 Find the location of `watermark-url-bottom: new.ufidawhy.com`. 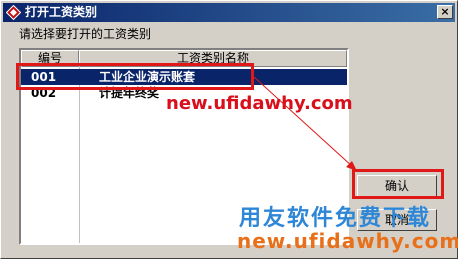

watermark-url-bottom: new.ufidawhy.com is located at coordinates (347, 241).